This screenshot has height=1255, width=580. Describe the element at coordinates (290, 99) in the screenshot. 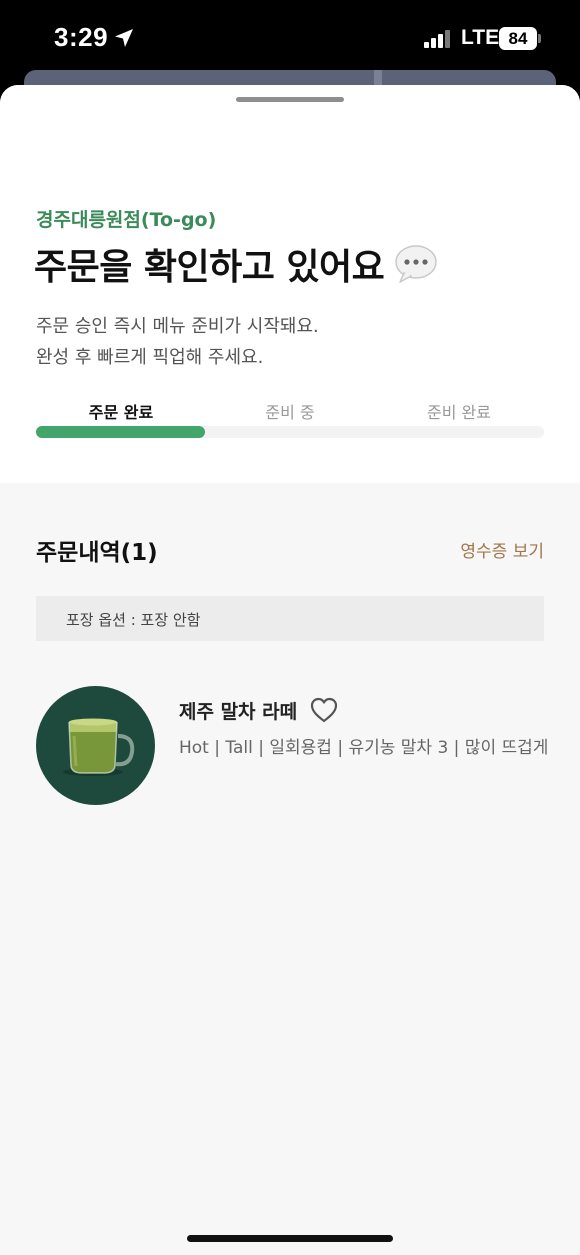

I see `sheet-grabber` at that location.